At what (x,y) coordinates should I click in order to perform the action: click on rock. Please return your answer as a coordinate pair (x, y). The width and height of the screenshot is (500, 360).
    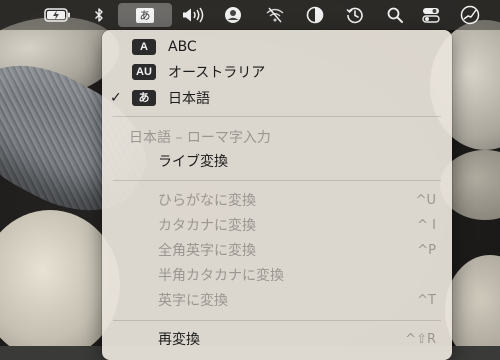
    Looking at the image, I should click on (472, 300).